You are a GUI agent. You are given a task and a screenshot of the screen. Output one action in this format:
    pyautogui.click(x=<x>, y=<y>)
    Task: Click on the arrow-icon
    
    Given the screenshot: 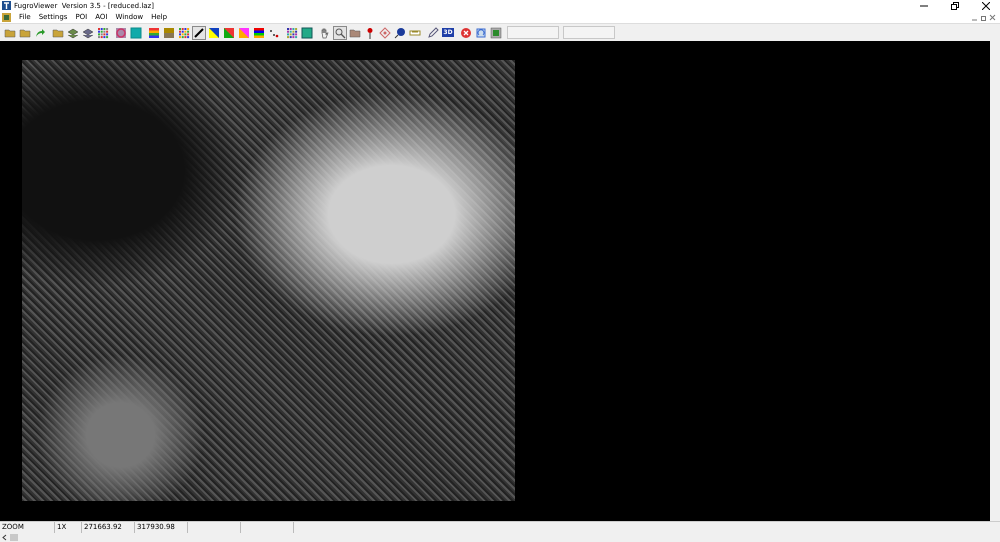 What is the action you would take?
    pyautogui.click(x=40, y=32)
    